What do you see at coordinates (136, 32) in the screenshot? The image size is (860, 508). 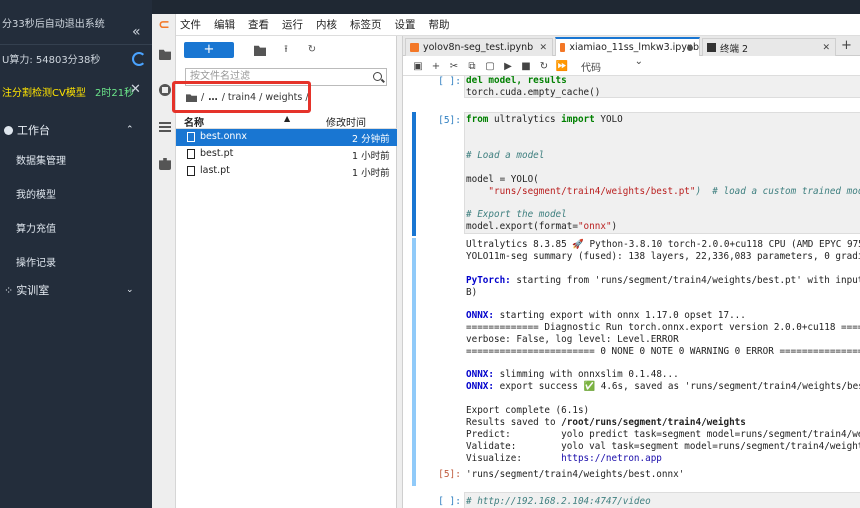 I see `collapse-icon: «` at bounding box center [136, 32].